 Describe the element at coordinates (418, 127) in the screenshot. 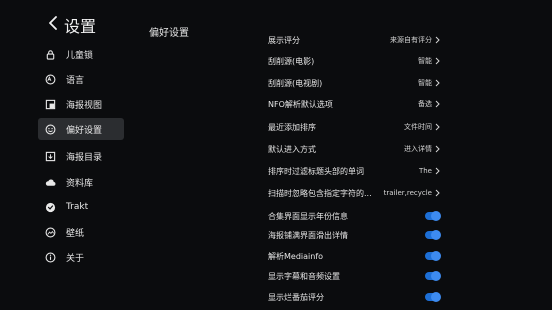

I see `setting-value: 文件时间` at that location.